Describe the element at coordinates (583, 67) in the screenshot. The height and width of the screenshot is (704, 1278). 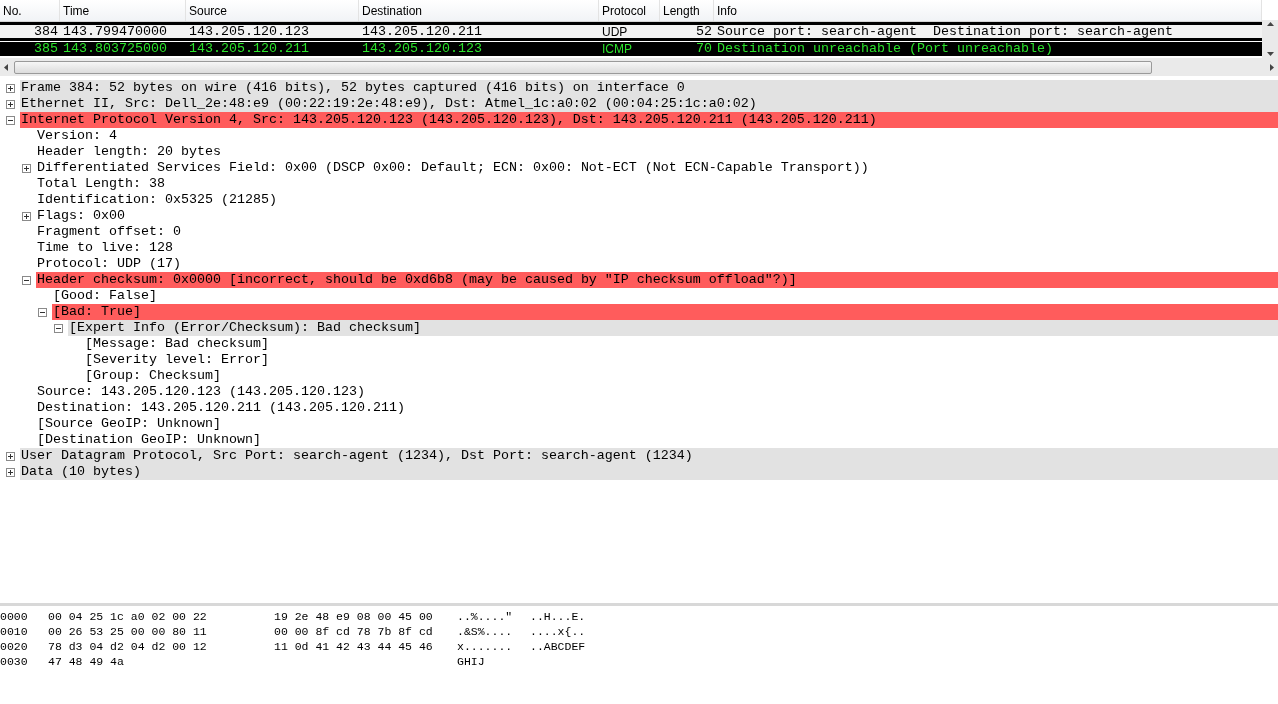
I see `scrollbar-thumb` at that location.